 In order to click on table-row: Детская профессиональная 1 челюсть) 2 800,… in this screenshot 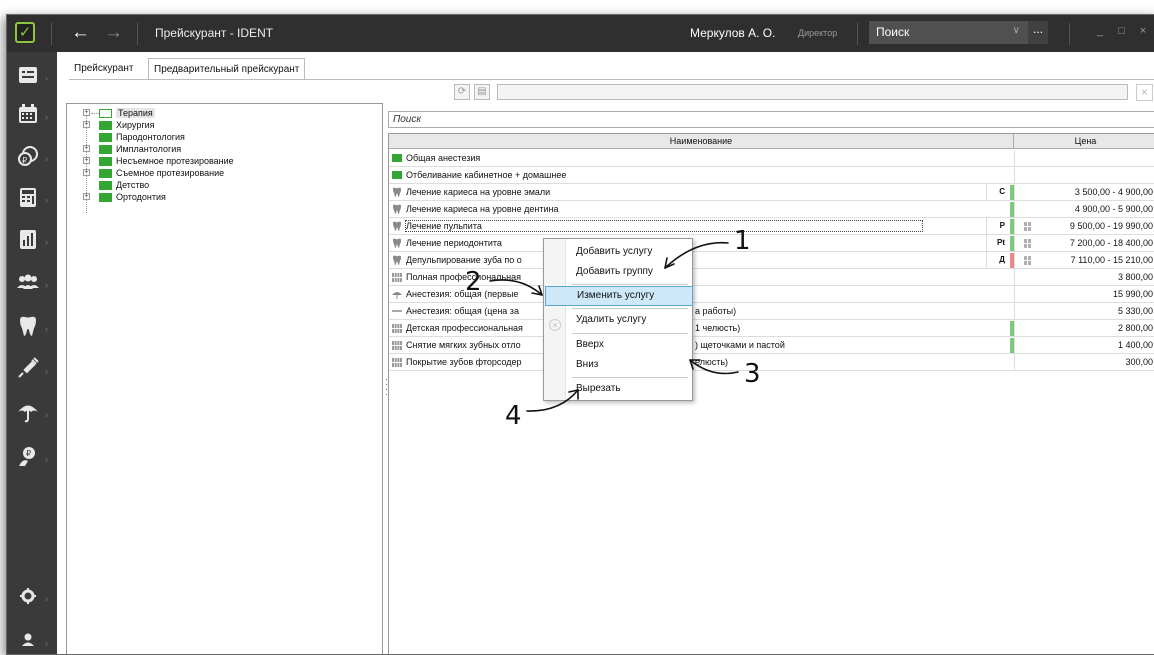, I will do `click(771, 328)`.